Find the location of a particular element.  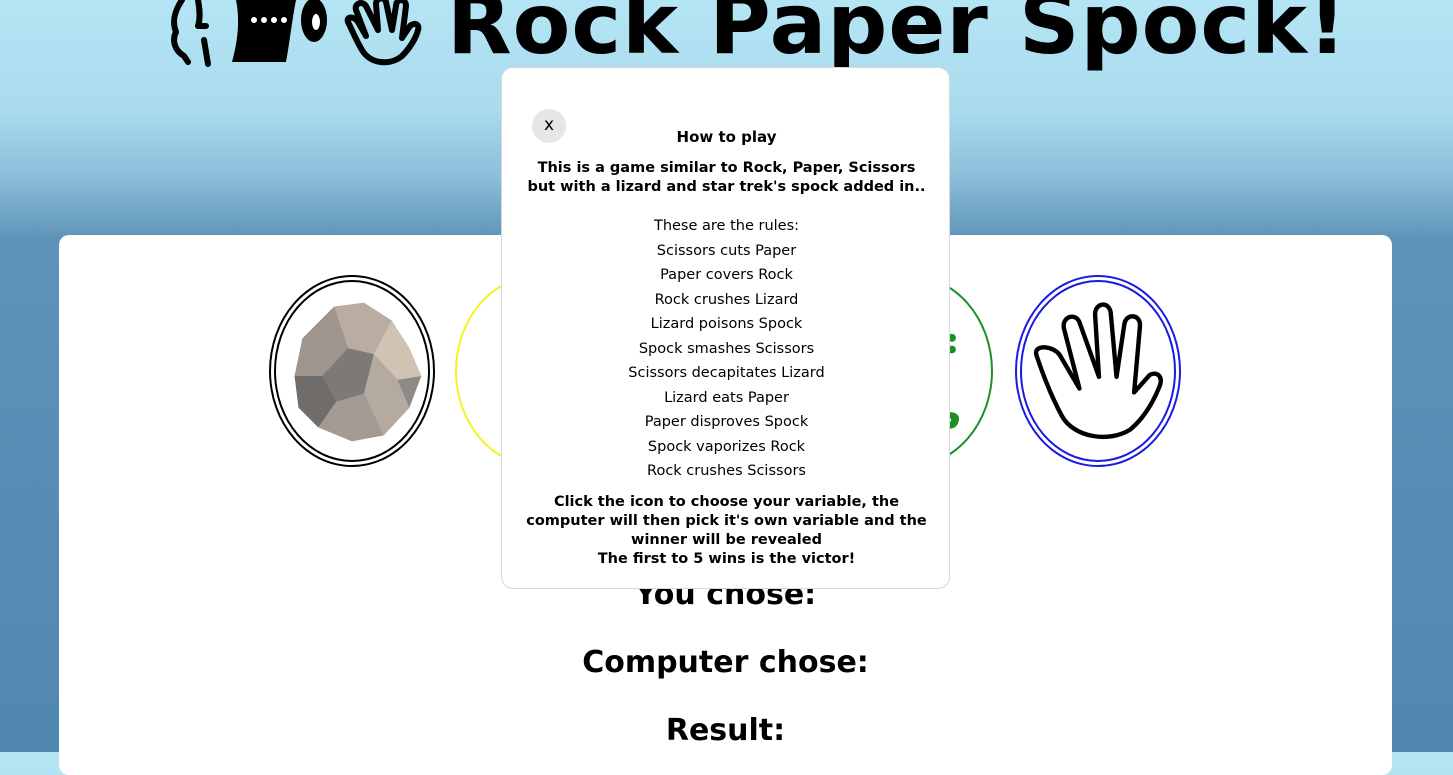

rule-item: Spock smashes Scissors is located at coordinates (726, 348).